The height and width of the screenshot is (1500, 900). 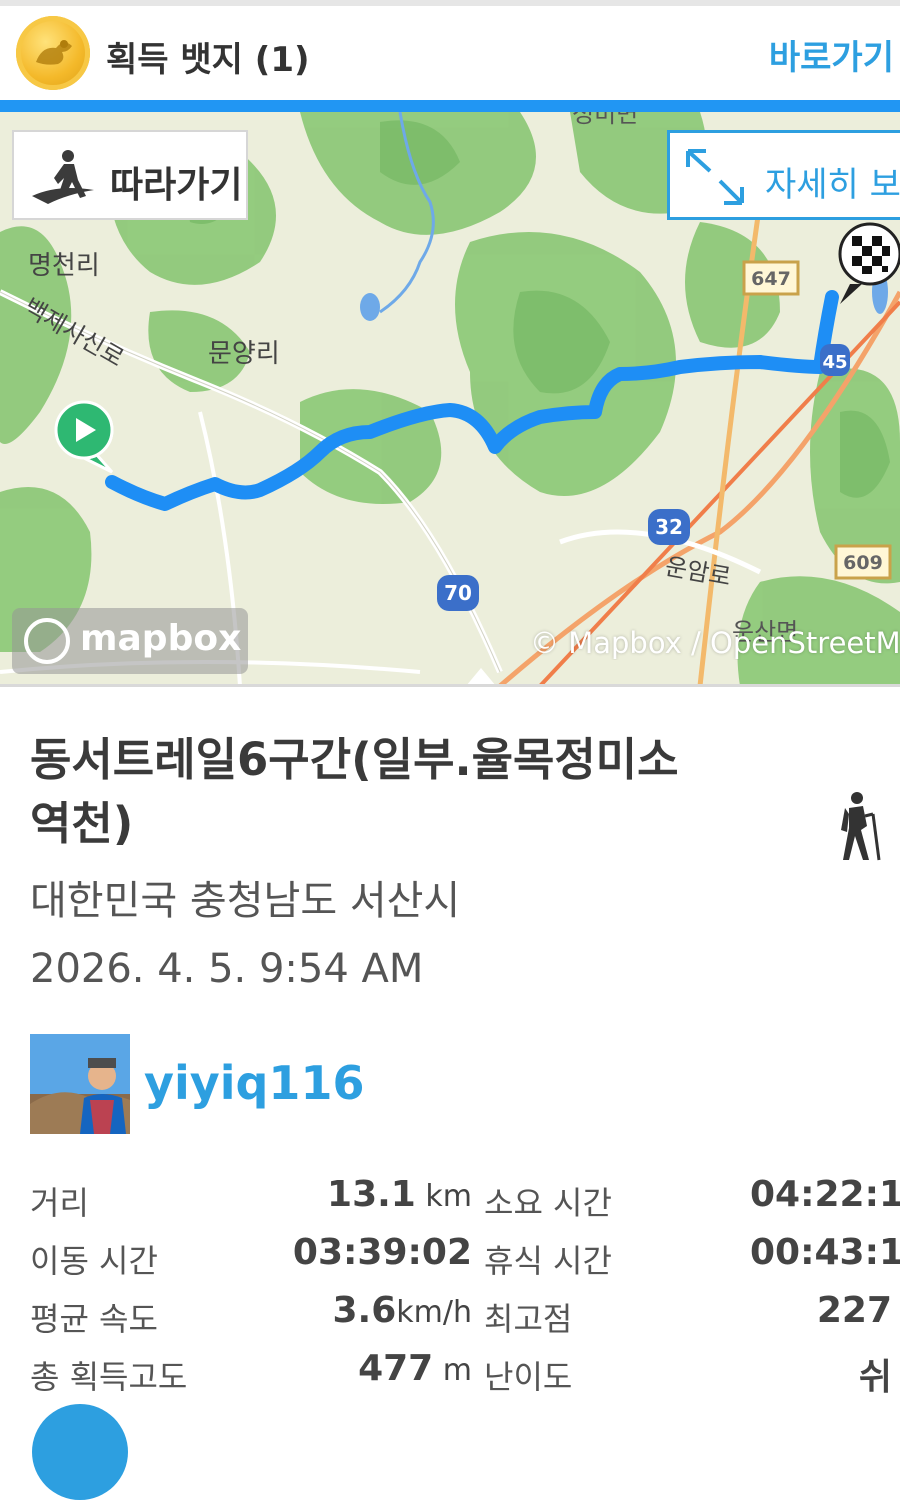 What do you see at coordinates (380, 792) in the screenshot?
I see `trail-title: 동서트레일6구간(일부.율목정미소 역천)` at bounding box center [380, 792].